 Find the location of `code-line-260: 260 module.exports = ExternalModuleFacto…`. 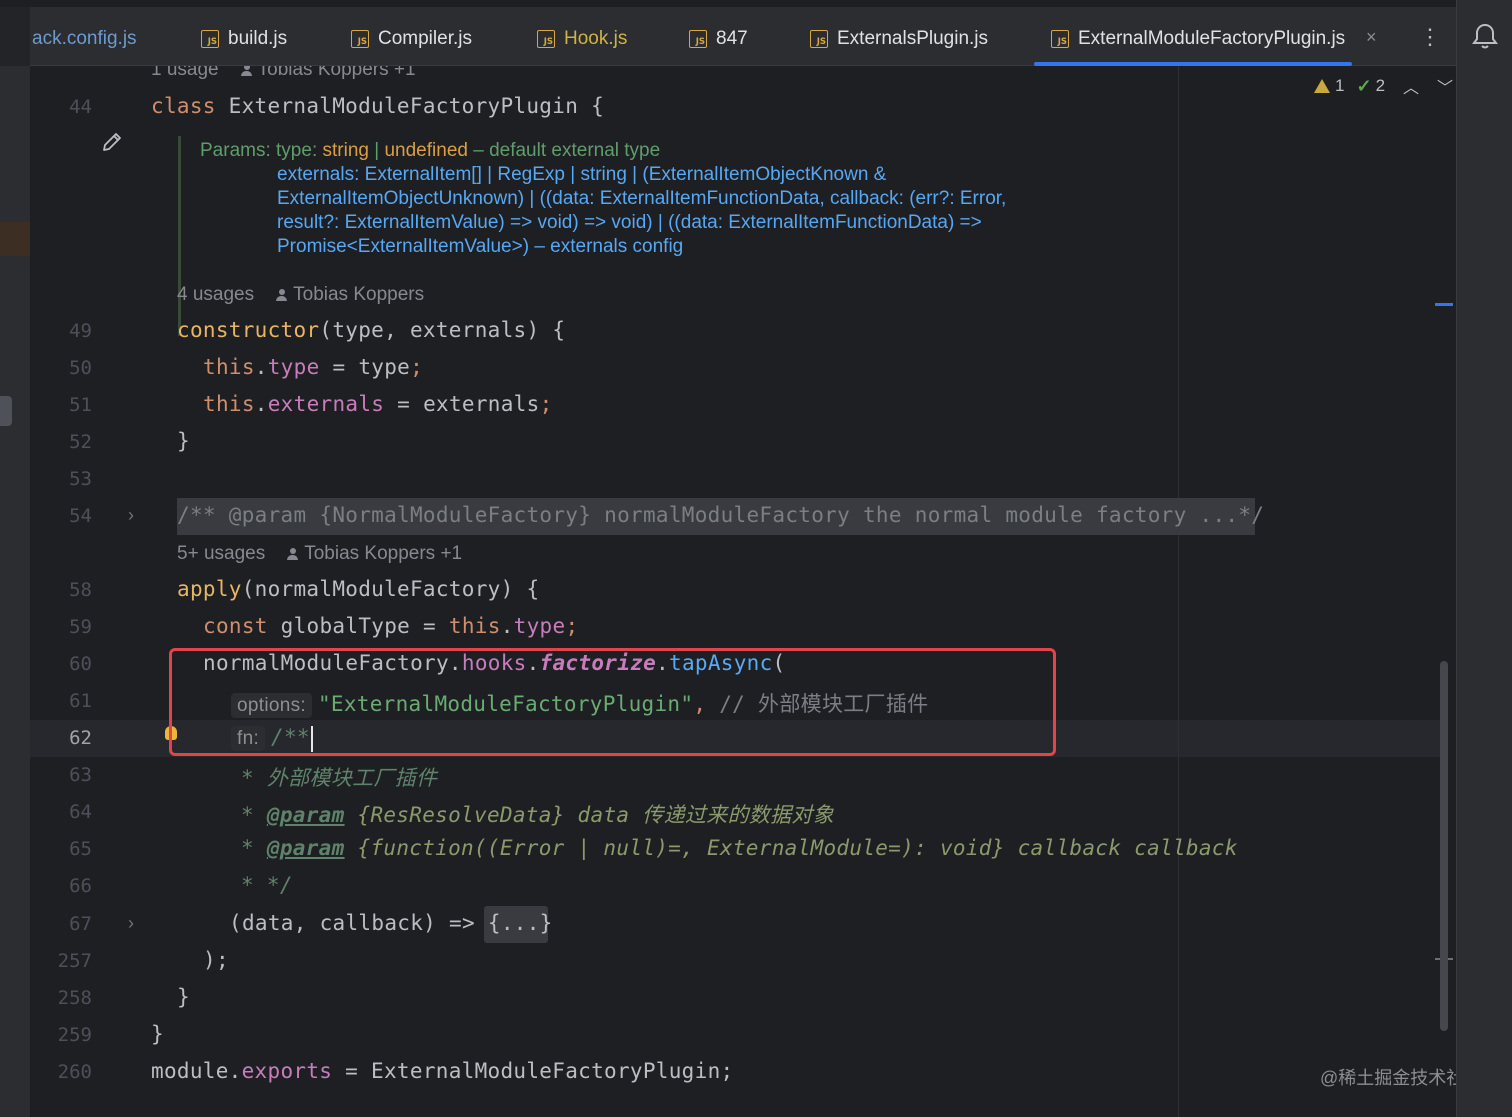

code-line-260: 260 module.exports = ExternalModuleFacto… is located at coordinates (743, 1072).